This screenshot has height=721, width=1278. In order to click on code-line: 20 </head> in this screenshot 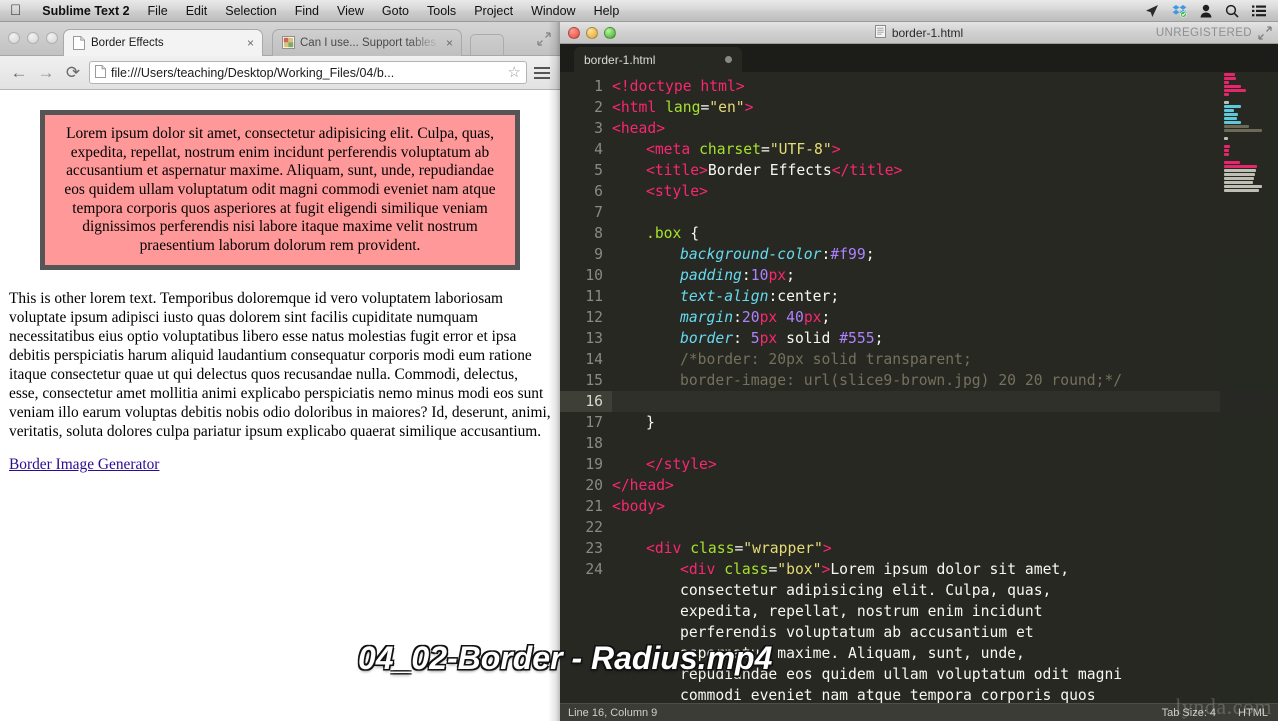, I will do `click(919, 485)`.